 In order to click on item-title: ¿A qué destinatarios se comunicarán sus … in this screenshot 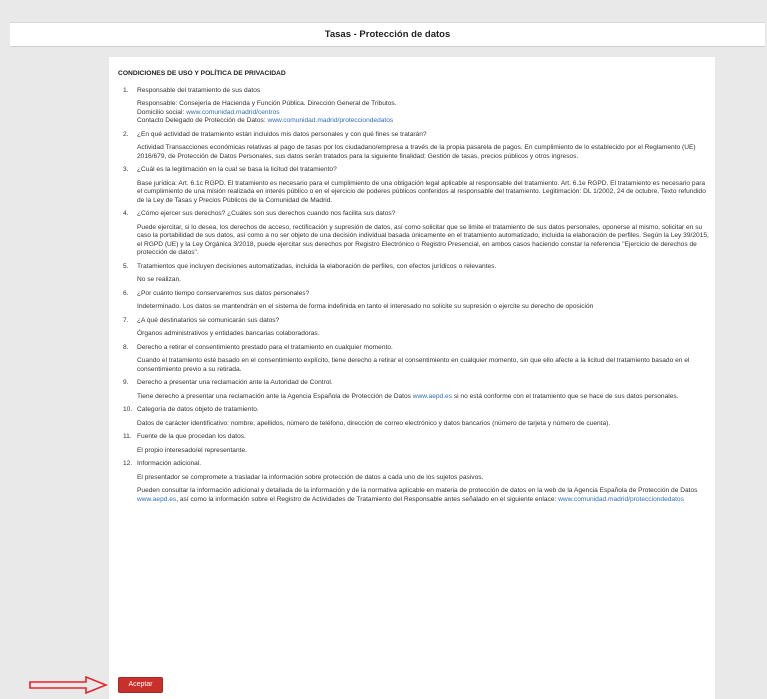, I will do `click(208, 320)`.